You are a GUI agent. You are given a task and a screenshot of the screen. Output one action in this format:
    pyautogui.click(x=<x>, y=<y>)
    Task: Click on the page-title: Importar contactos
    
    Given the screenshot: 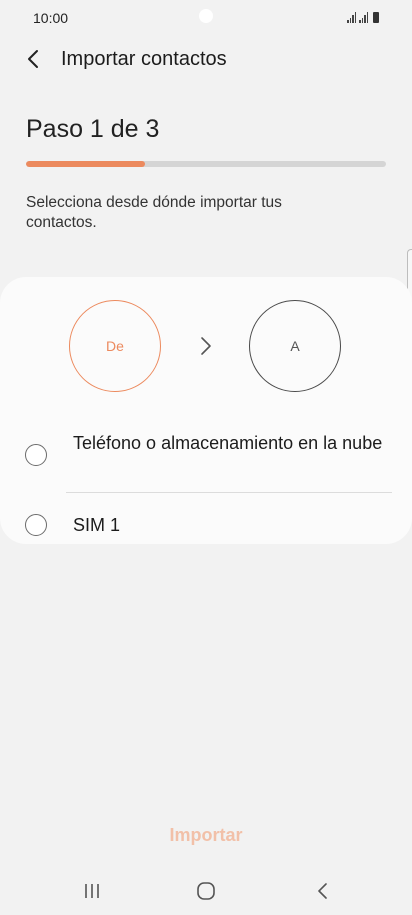 What is the action you would take?
    pyautogui.click(x=144, y=59)
    